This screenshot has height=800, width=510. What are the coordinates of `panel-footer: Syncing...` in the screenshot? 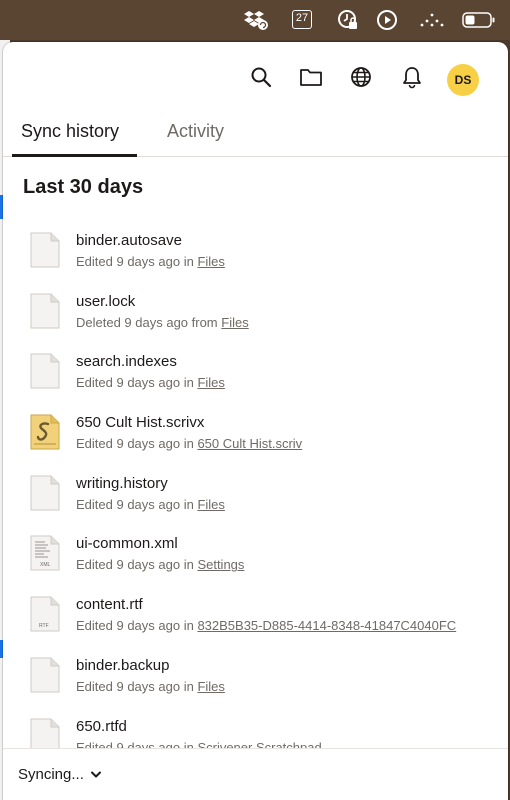 It's located at (255, 774).